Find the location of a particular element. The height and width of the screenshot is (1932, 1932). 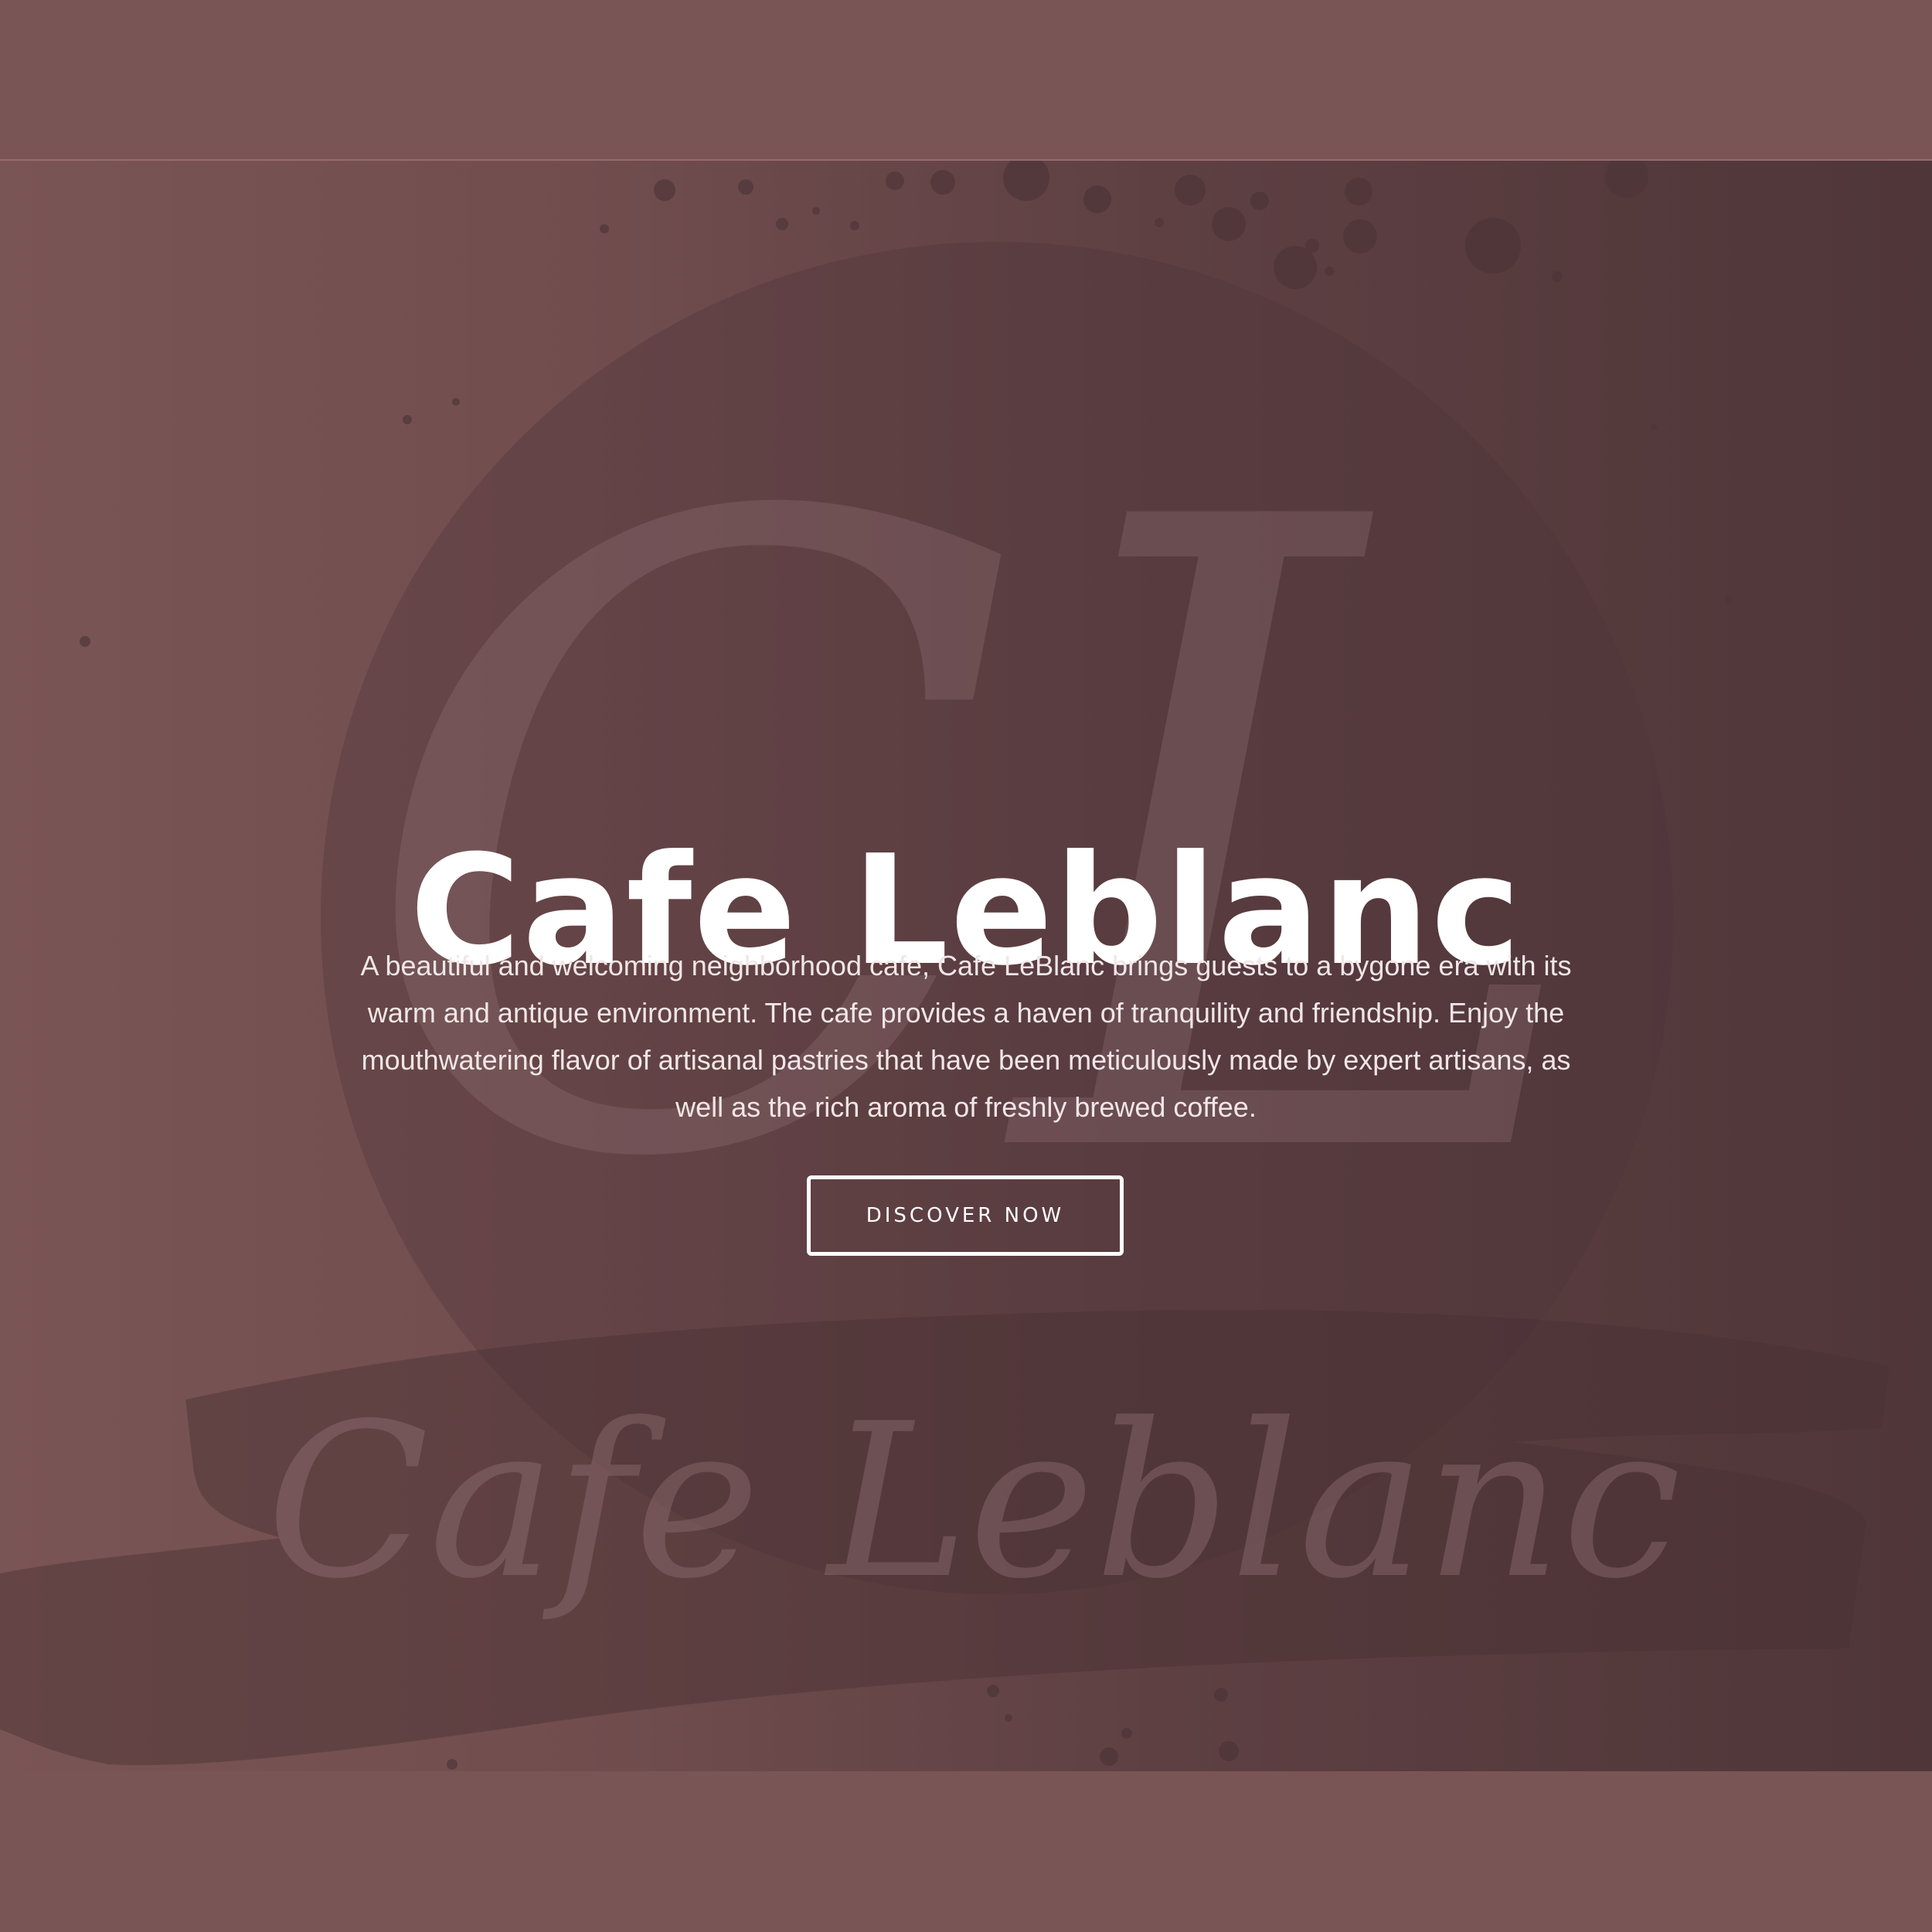

discover-now-button: DISCOVER NOW is located at coordinates (965, 1215).